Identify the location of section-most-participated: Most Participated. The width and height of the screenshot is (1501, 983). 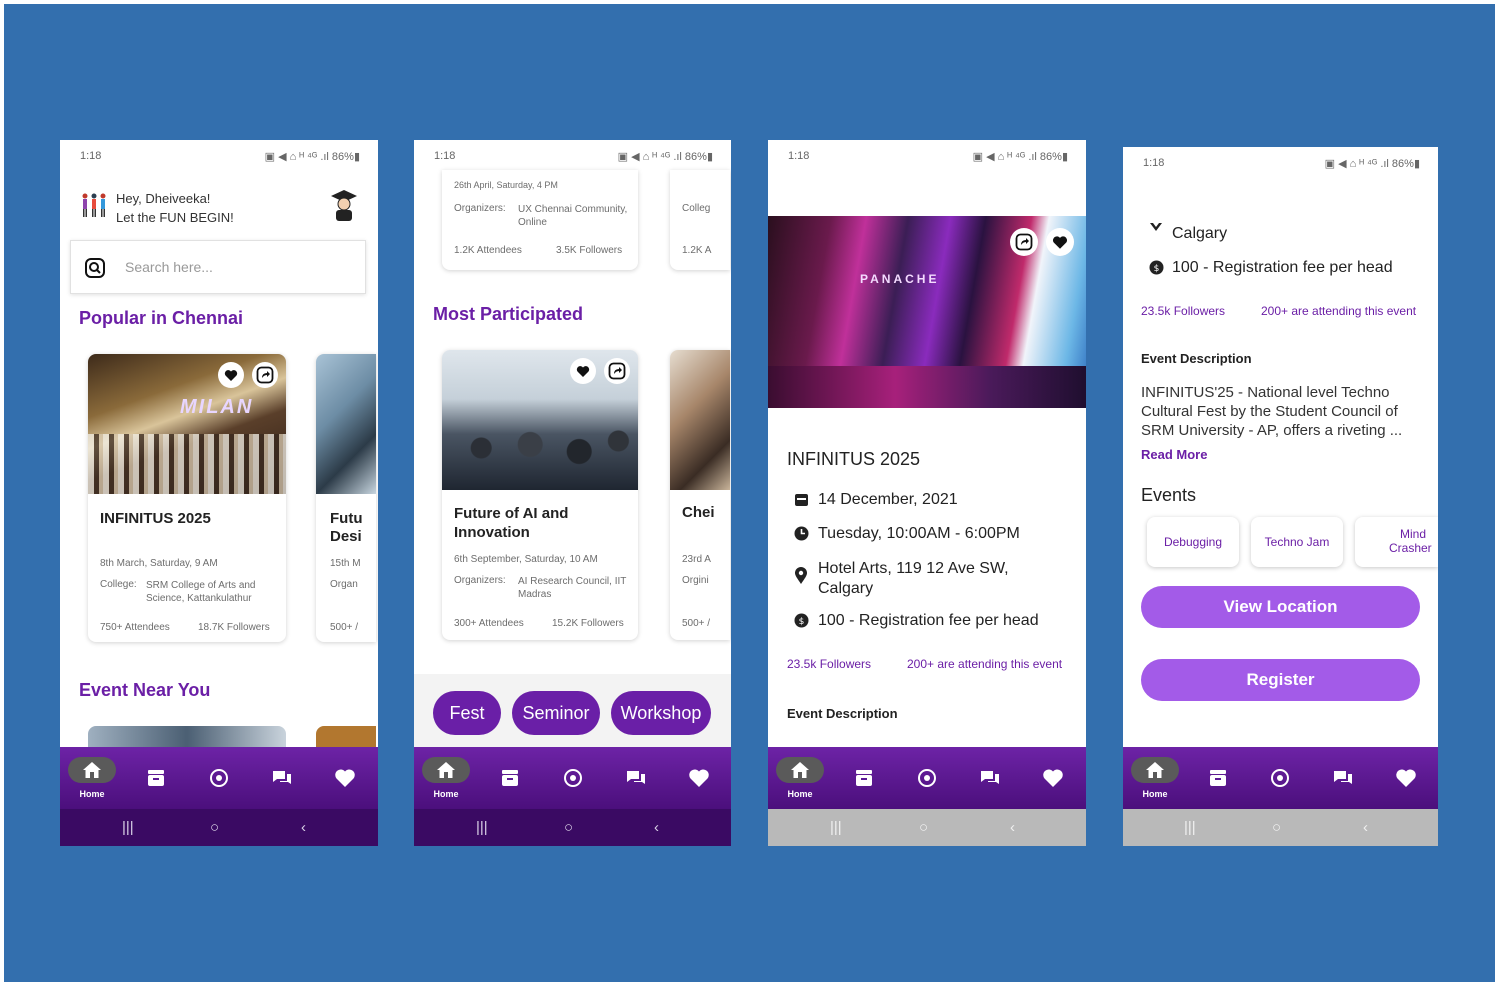
(508, 314).